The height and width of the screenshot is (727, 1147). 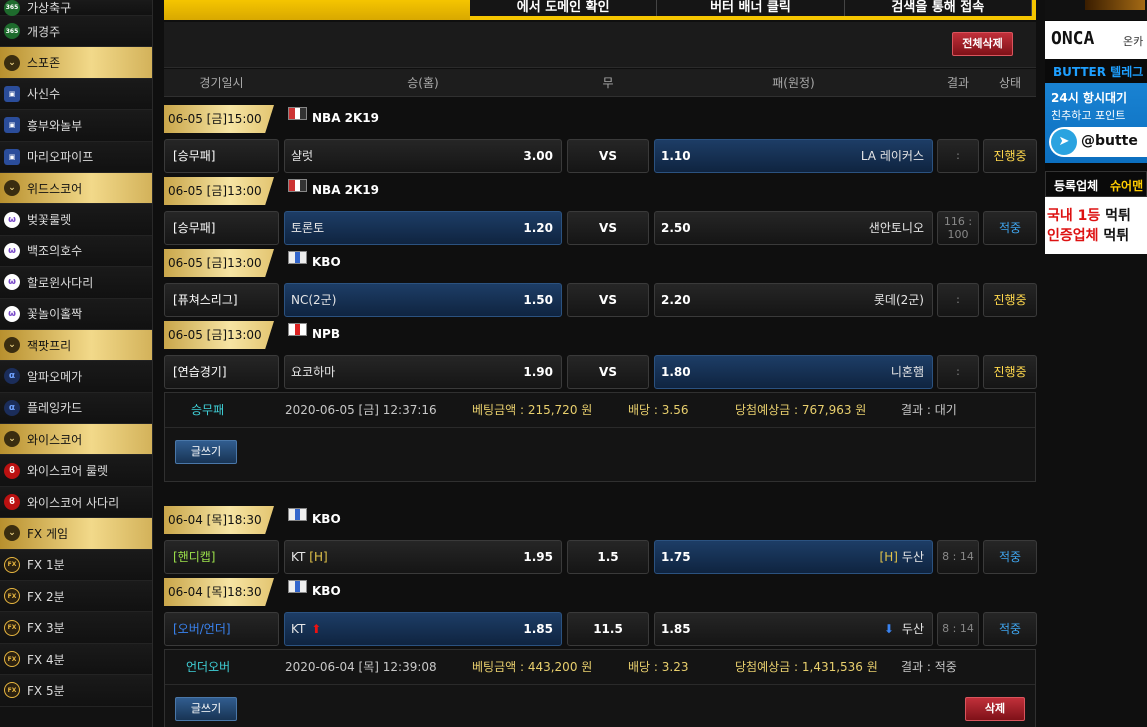 I want to click on game-row: [승무패] 샬럿 3.00 VS 1.10 LA 레이커스: 진행중, so click(x=600, y=156).